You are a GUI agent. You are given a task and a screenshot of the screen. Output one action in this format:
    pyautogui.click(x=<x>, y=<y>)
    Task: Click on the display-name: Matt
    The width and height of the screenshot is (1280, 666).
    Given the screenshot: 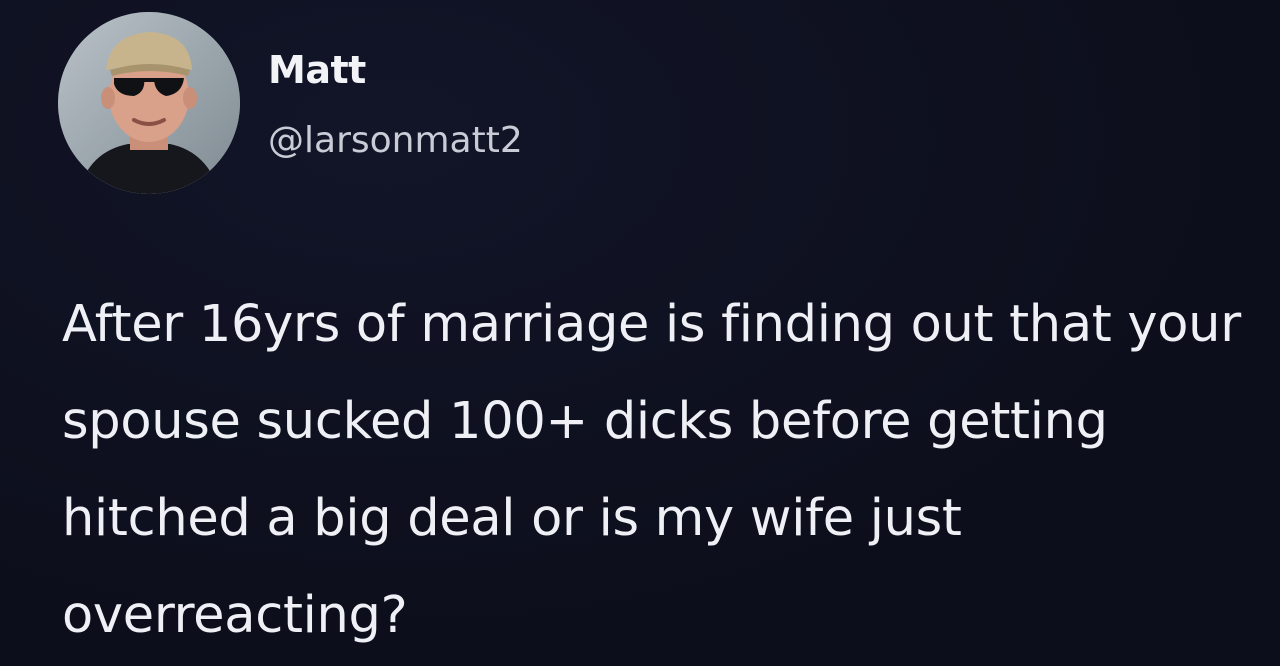 What is the action you would take?
    pyautogui.click(x=317, y=70)
    